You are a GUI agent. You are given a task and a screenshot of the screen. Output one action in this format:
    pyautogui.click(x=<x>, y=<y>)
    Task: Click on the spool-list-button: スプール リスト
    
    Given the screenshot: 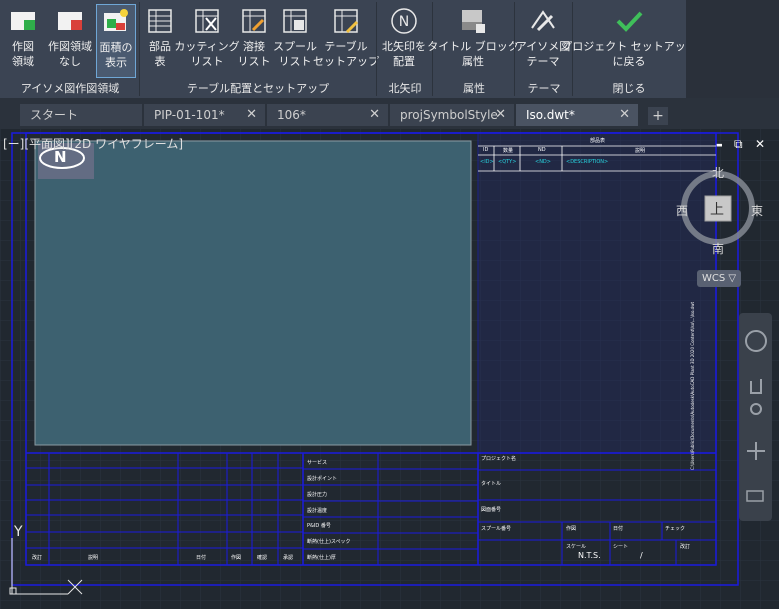 What is the action you would take?
    pyautogui.click(x=295, y=41)
    